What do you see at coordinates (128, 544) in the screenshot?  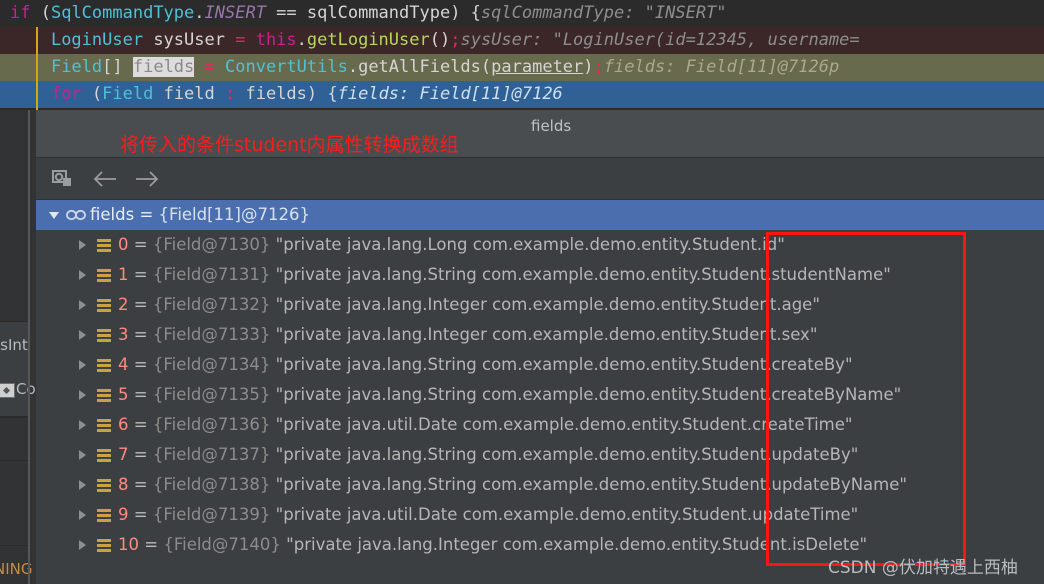 I see `tree-row-index: 10` at bounding box center [128, 544].